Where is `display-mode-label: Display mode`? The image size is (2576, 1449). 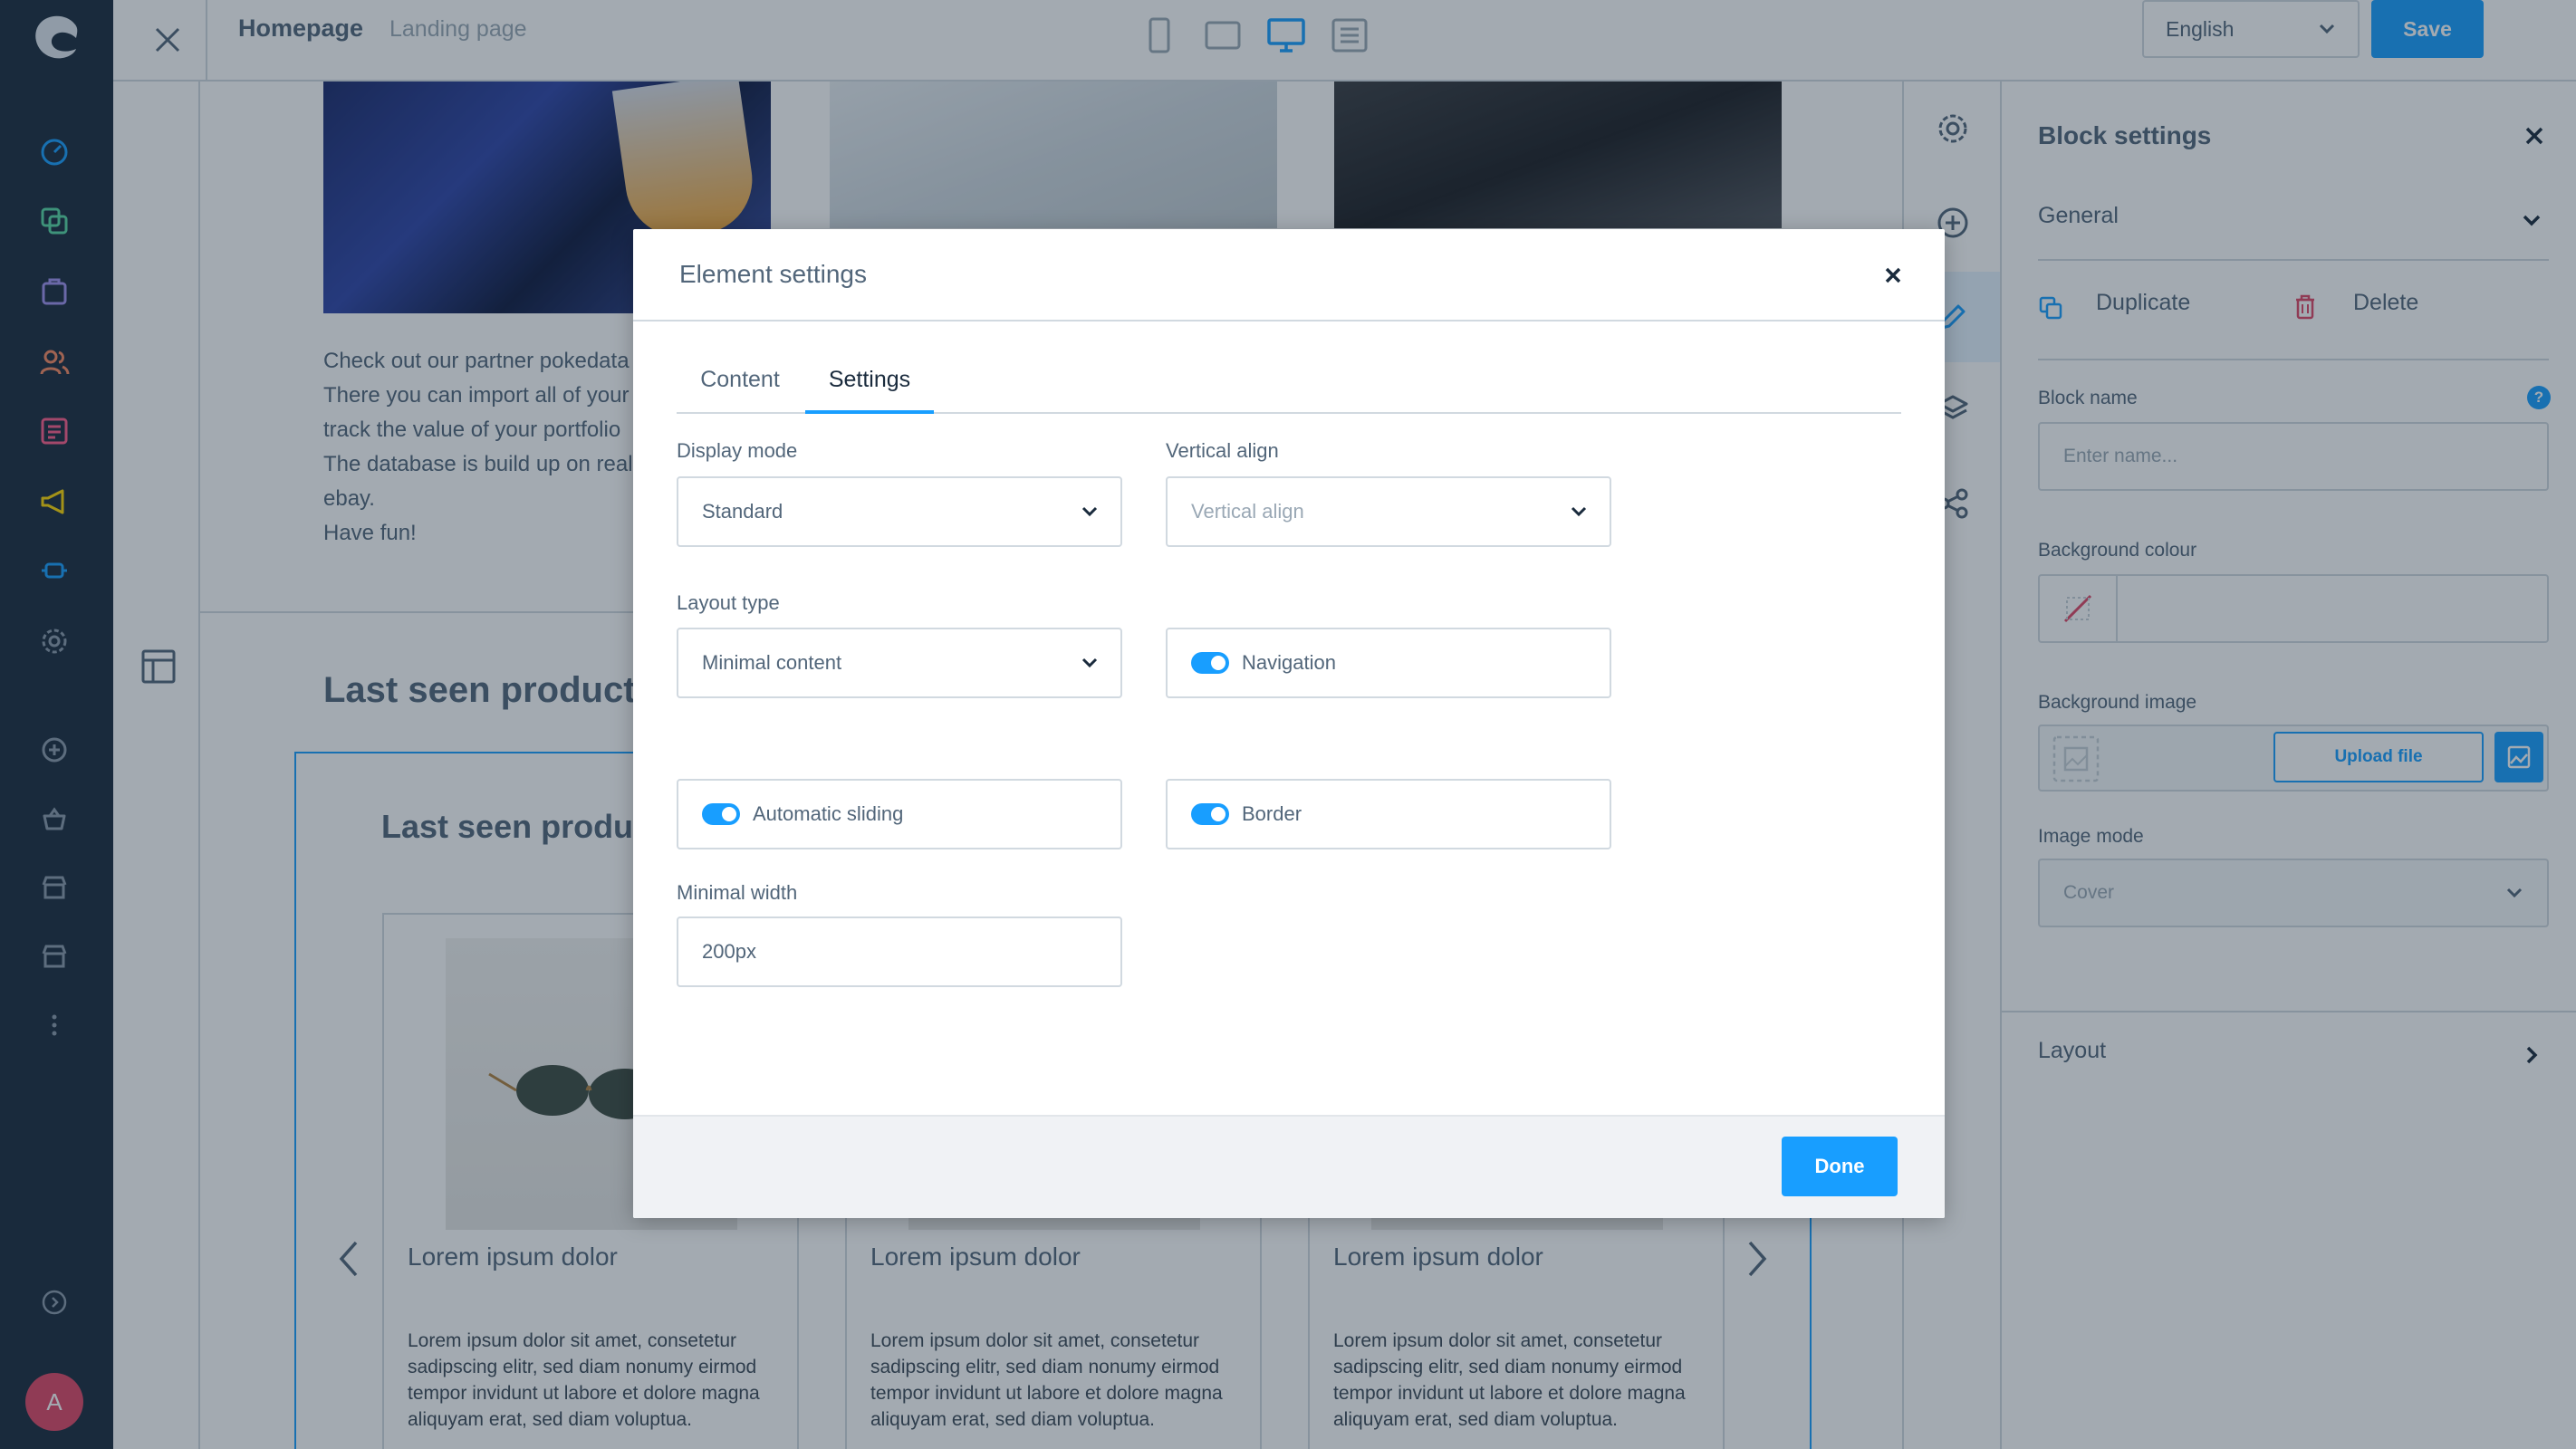
display-mode-label: Display mode is located at coordinates (737, 450).